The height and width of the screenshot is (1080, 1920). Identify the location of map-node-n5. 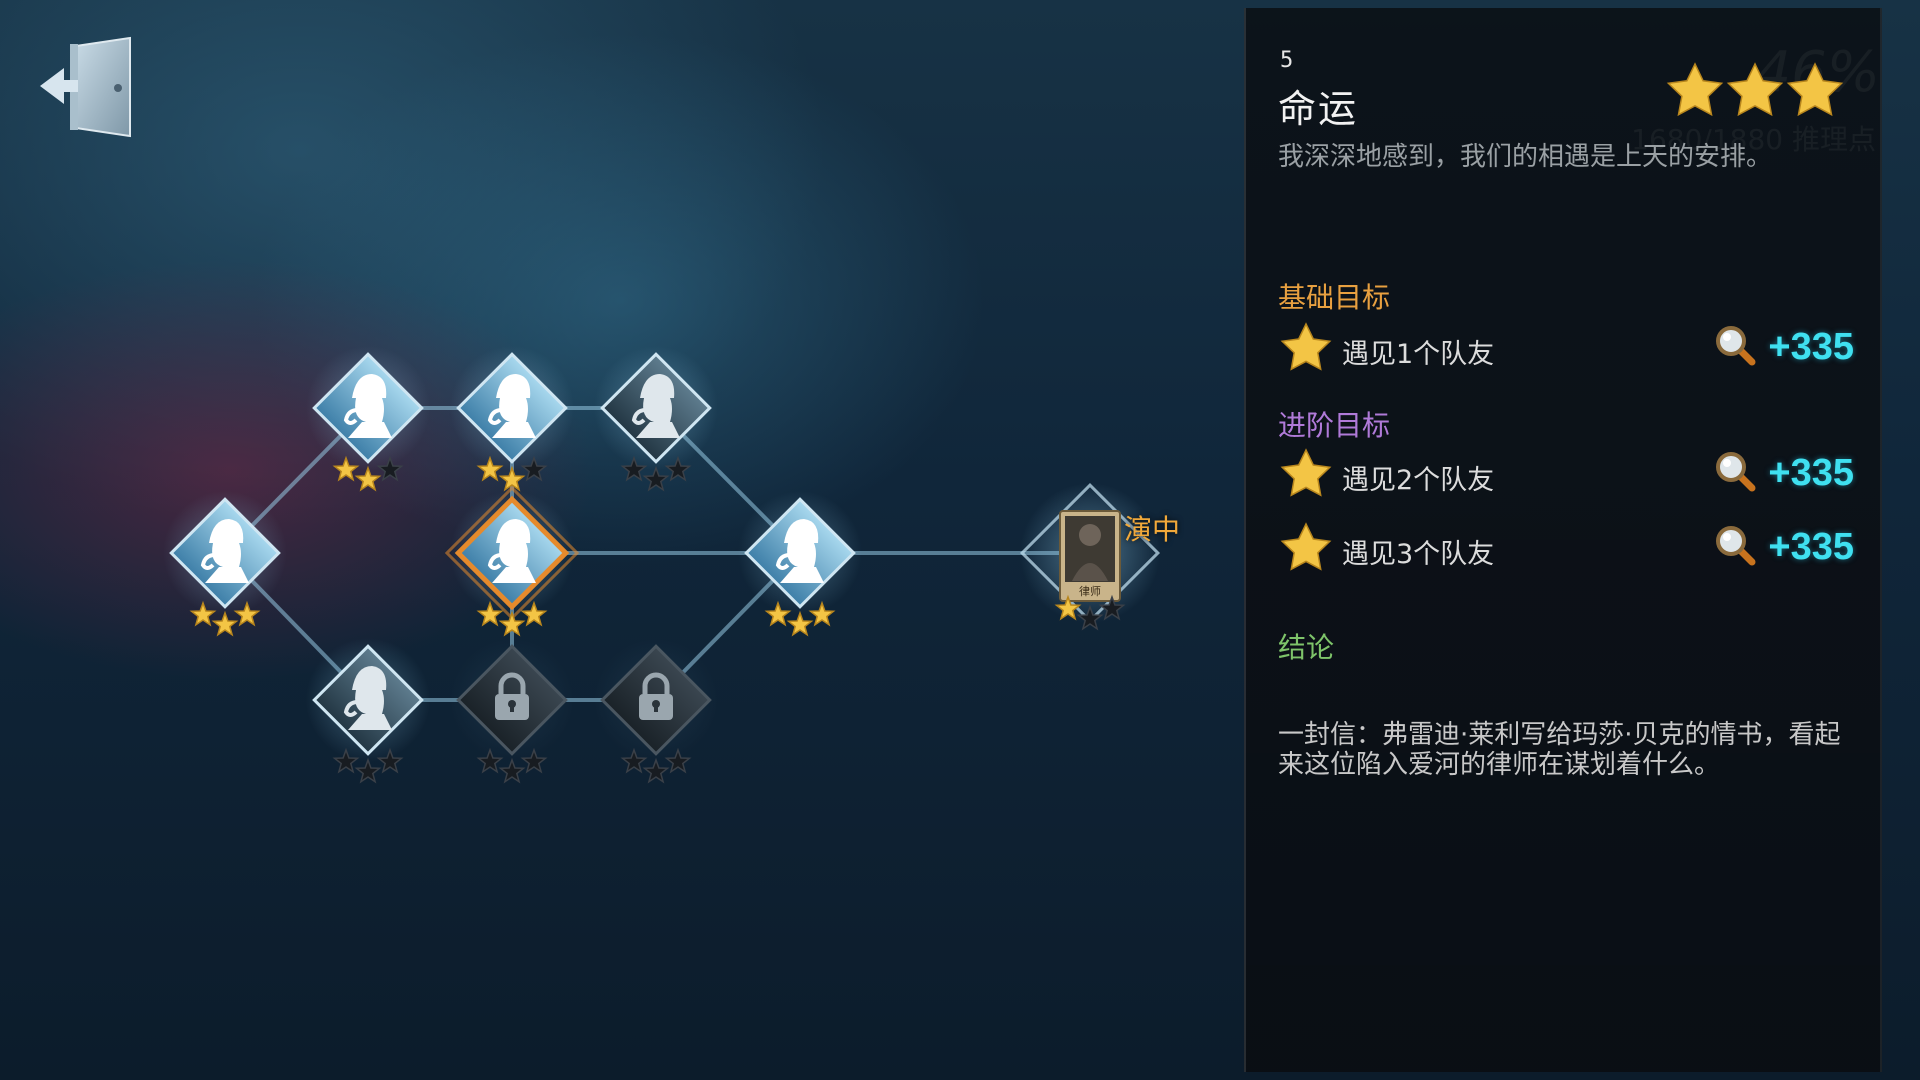
(512, 561).